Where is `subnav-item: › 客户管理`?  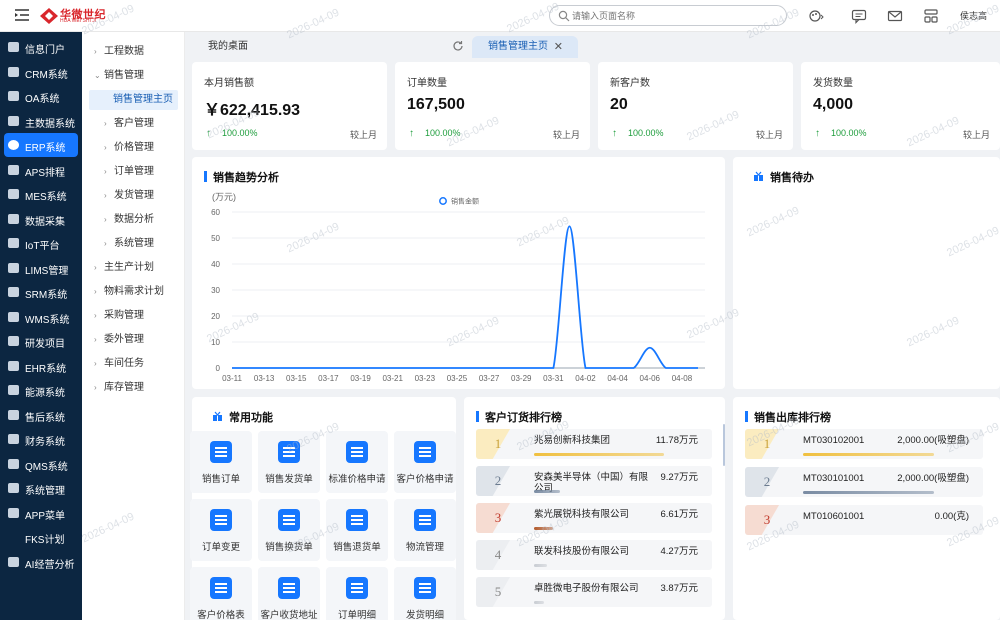
subnav-item: › 客户管理 is located at coordinates (129, 124).